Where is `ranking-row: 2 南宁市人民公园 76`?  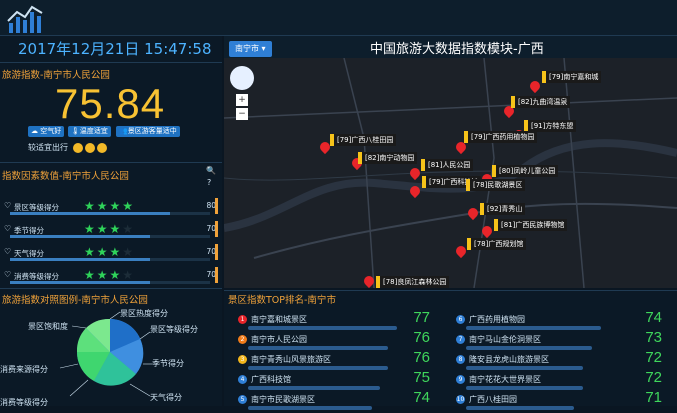 ranking-row: 2 南宁市人民公园 76 is located at coordinates (334, 341).